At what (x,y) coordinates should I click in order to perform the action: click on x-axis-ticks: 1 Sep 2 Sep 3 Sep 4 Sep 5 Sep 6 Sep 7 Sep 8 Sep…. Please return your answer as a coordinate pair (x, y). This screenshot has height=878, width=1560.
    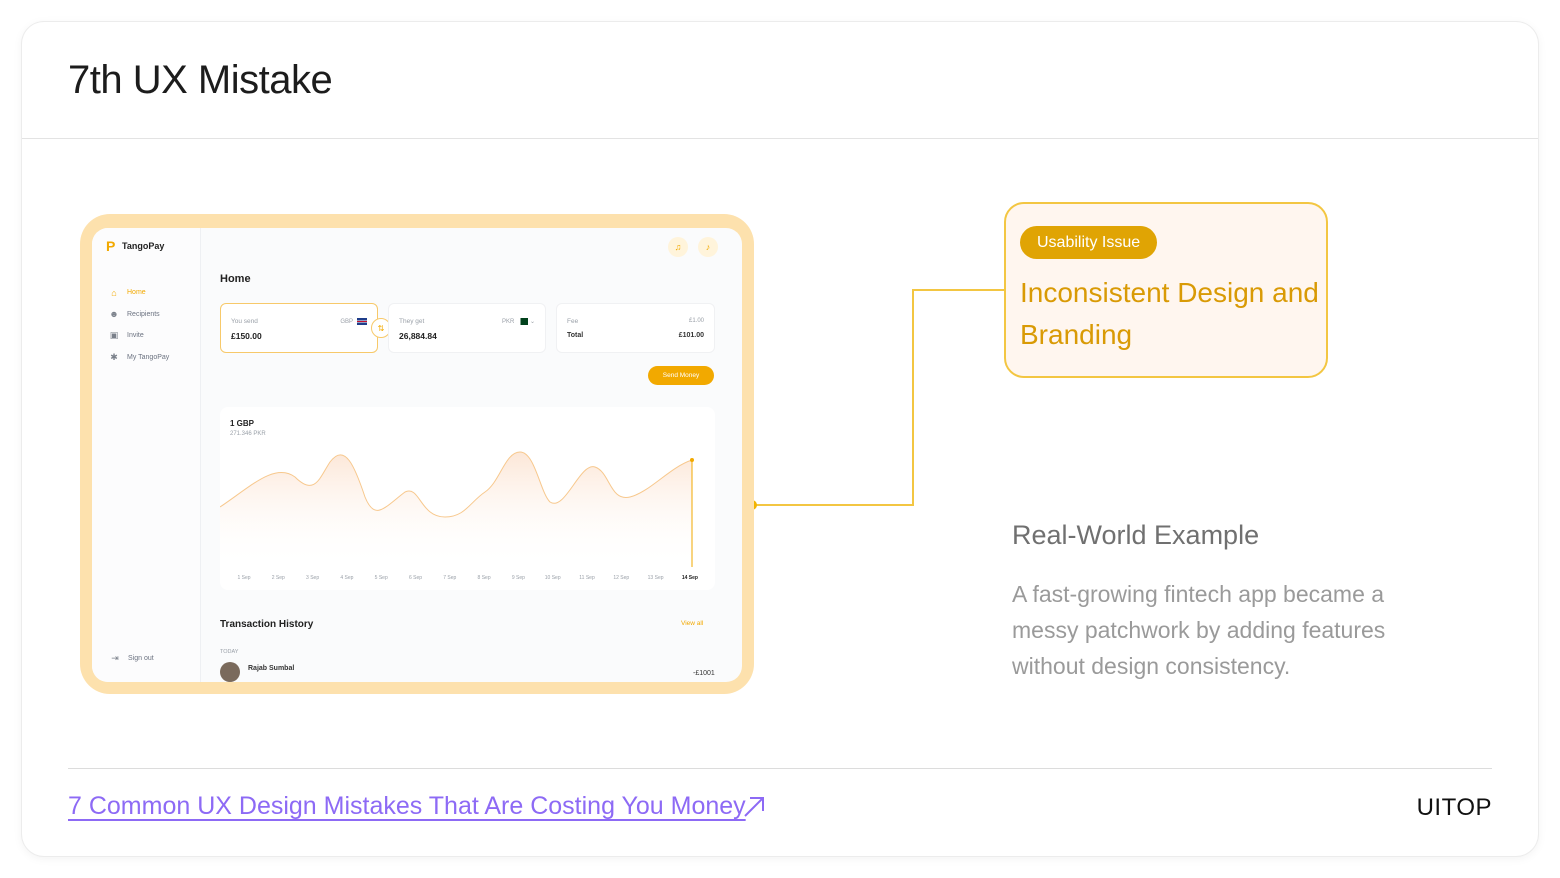
    Looking at the image, I should click on (467, 578).